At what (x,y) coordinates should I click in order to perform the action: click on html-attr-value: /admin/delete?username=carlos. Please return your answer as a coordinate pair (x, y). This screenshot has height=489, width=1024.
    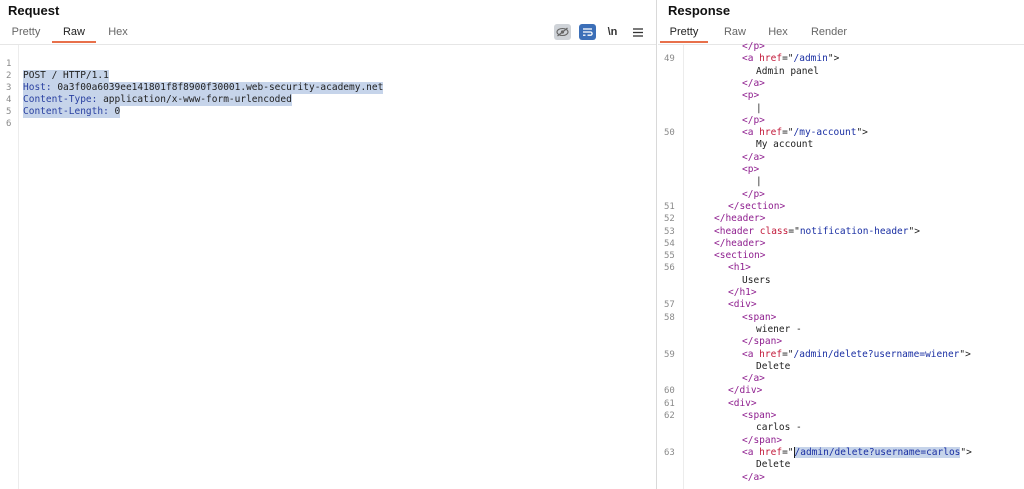
    Looking at the image, I should click on (877, 452).